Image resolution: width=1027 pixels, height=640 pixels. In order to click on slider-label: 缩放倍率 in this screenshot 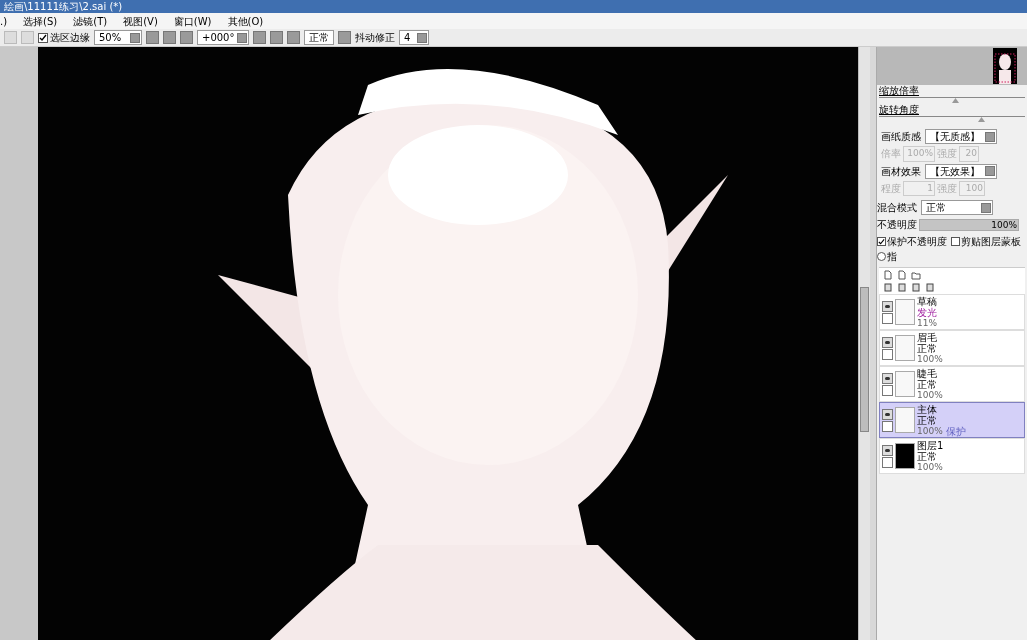, I will do `click(899, 91)`.